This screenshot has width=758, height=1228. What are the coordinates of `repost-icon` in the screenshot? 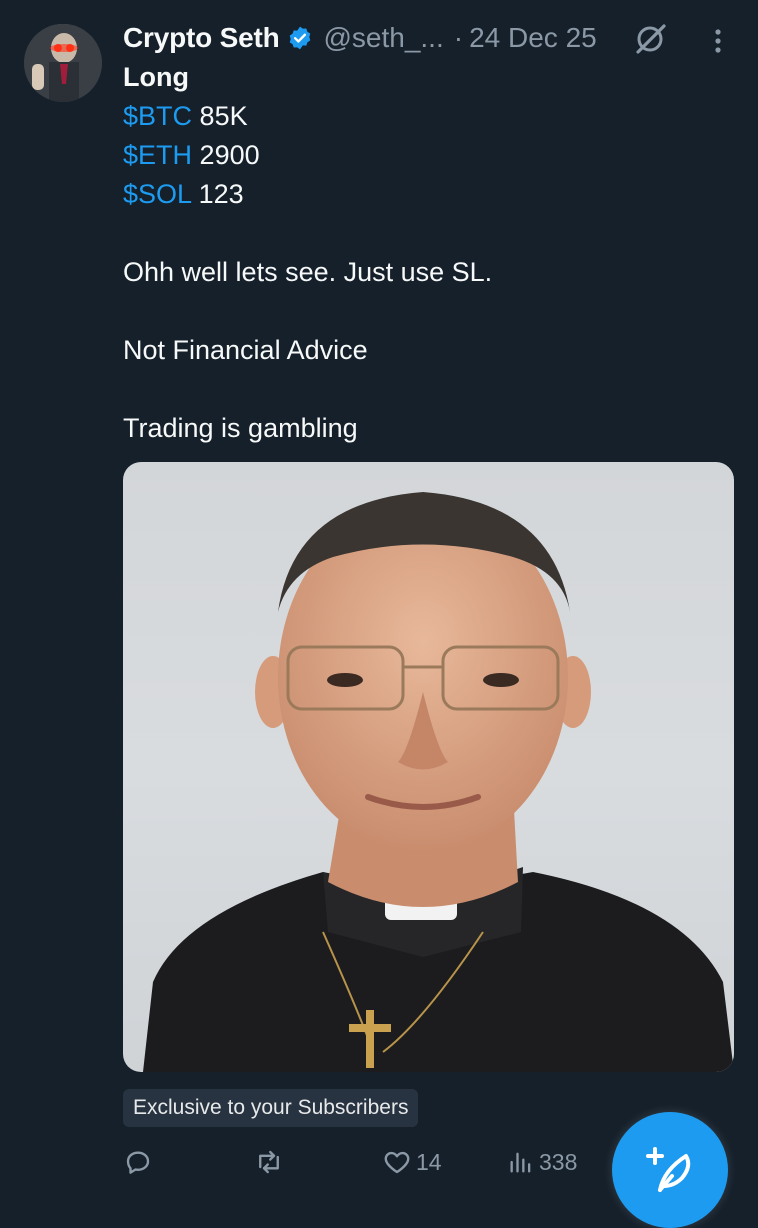 It's located at (269, 1162).